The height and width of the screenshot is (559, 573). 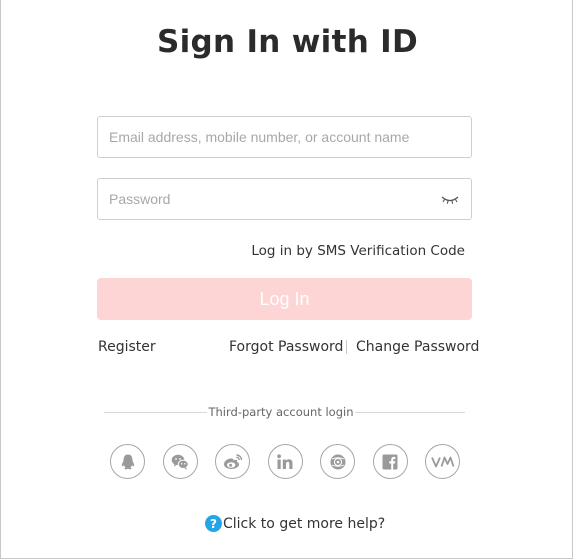 What do you see at coordinates (304, 523) in the screenshot?
I see `help-text: Click to get more help?` at bounding box center [304, 523].